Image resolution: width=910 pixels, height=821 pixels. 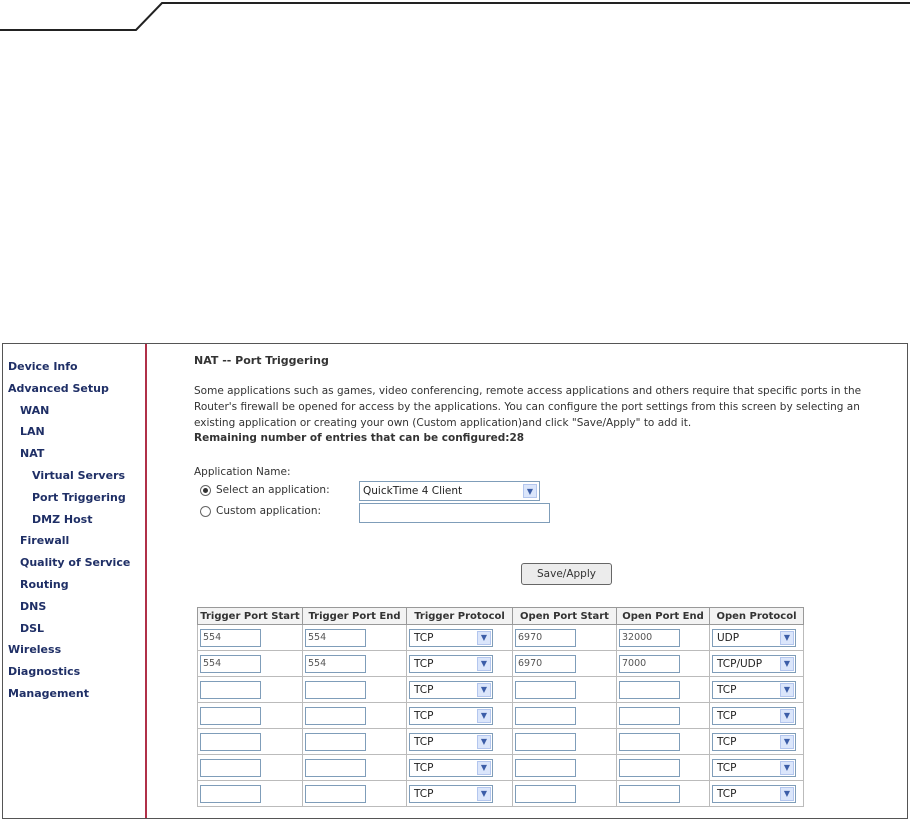 I want to click on col-open-port-end: Open Port End, so click(x=663, y=616).